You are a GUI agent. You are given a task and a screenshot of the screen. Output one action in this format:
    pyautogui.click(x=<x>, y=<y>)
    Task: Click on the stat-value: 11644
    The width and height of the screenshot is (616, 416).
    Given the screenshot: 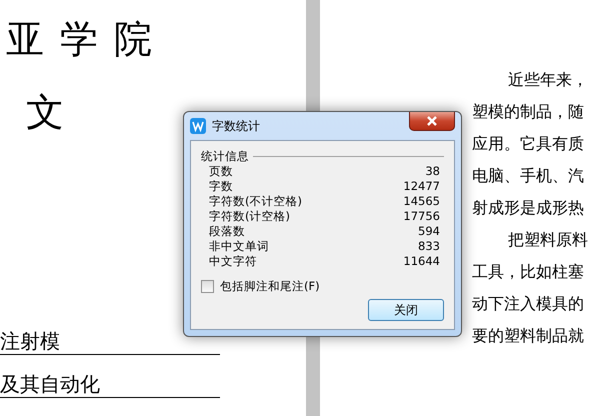 What is the action you would take?
    pyautogui.click(x=421, y=261)
    